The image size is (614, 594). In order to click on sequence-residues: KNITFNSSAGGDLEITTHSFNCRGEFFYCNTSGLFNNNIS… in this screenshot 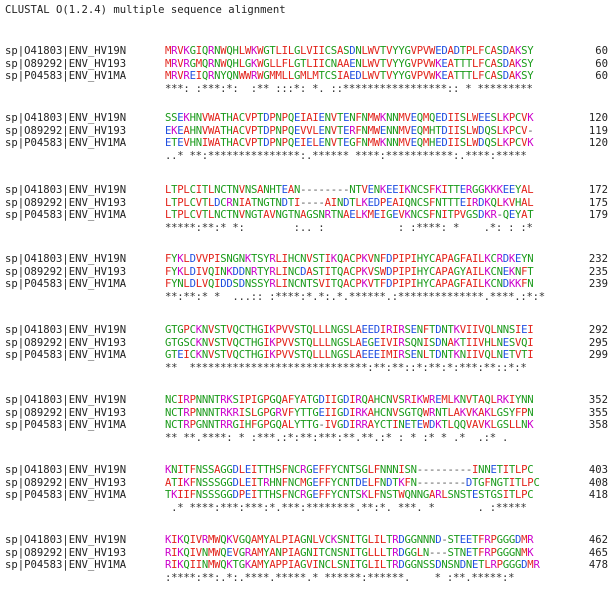, I will do `click(349, 470)`.